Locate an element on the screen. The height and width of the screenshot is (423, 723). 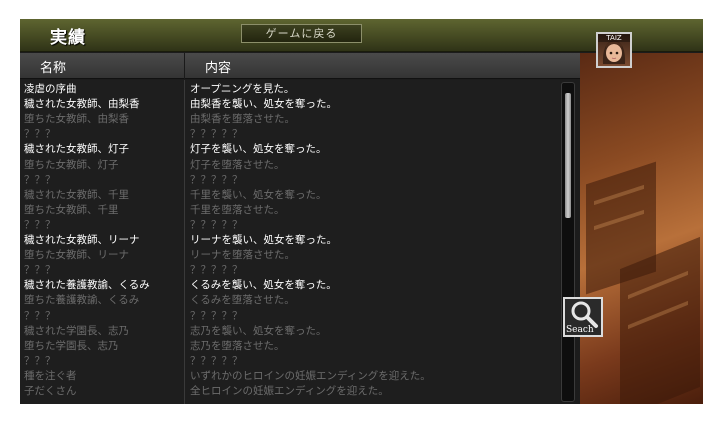
achievement-row: 穢された女教師、灯子 灯子を襲い、処女を奪った。 is located at coordinates (290, 149).